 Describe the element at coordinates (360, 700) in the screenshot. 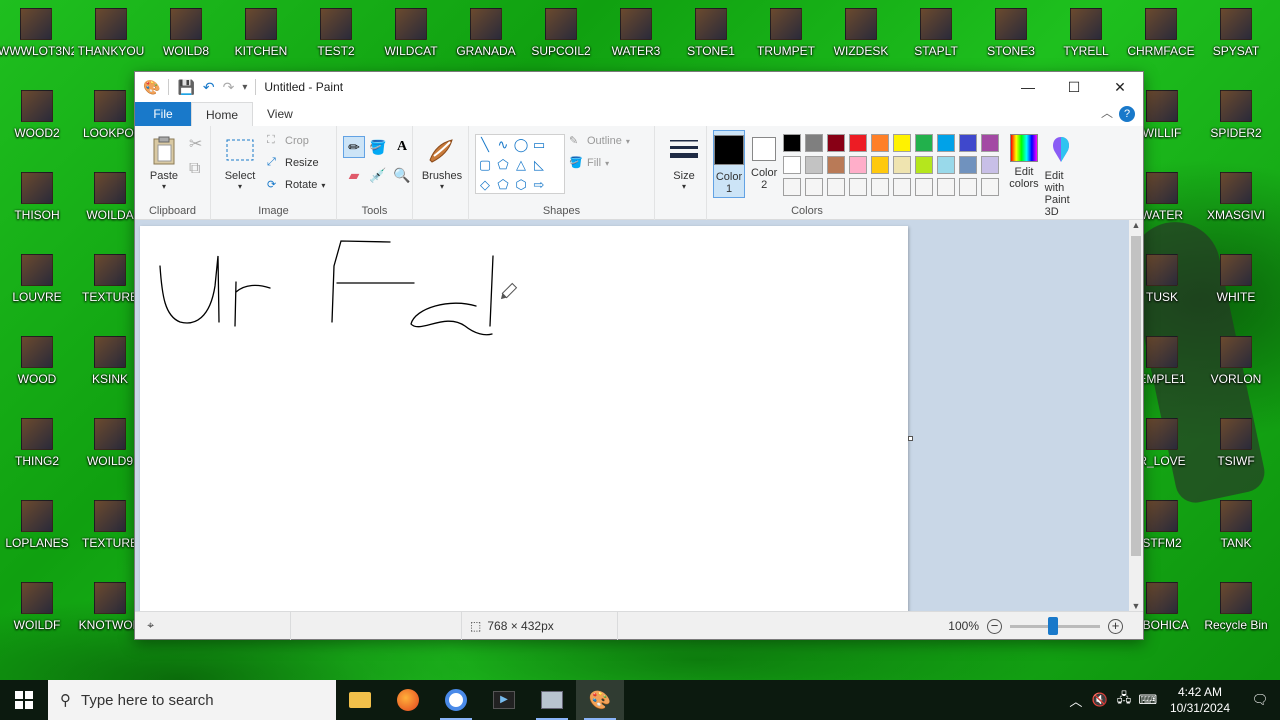

I see `file-explorer-icon` at that location.